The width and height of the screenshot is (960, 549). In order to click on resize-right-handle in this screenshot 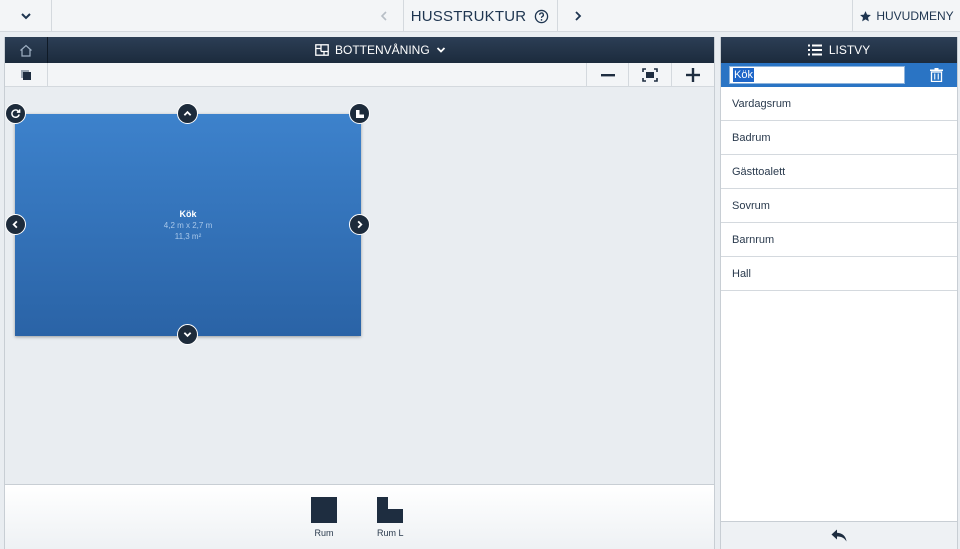, I will do `click(359, 224)`.